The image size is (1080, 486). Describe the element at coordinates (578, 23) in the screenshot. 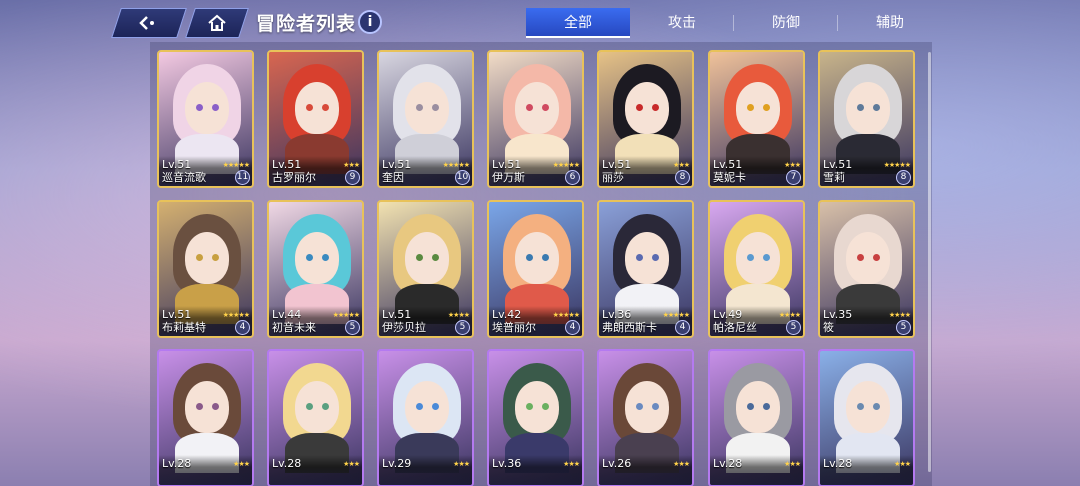

I see `tab-all: 全部` at that location.